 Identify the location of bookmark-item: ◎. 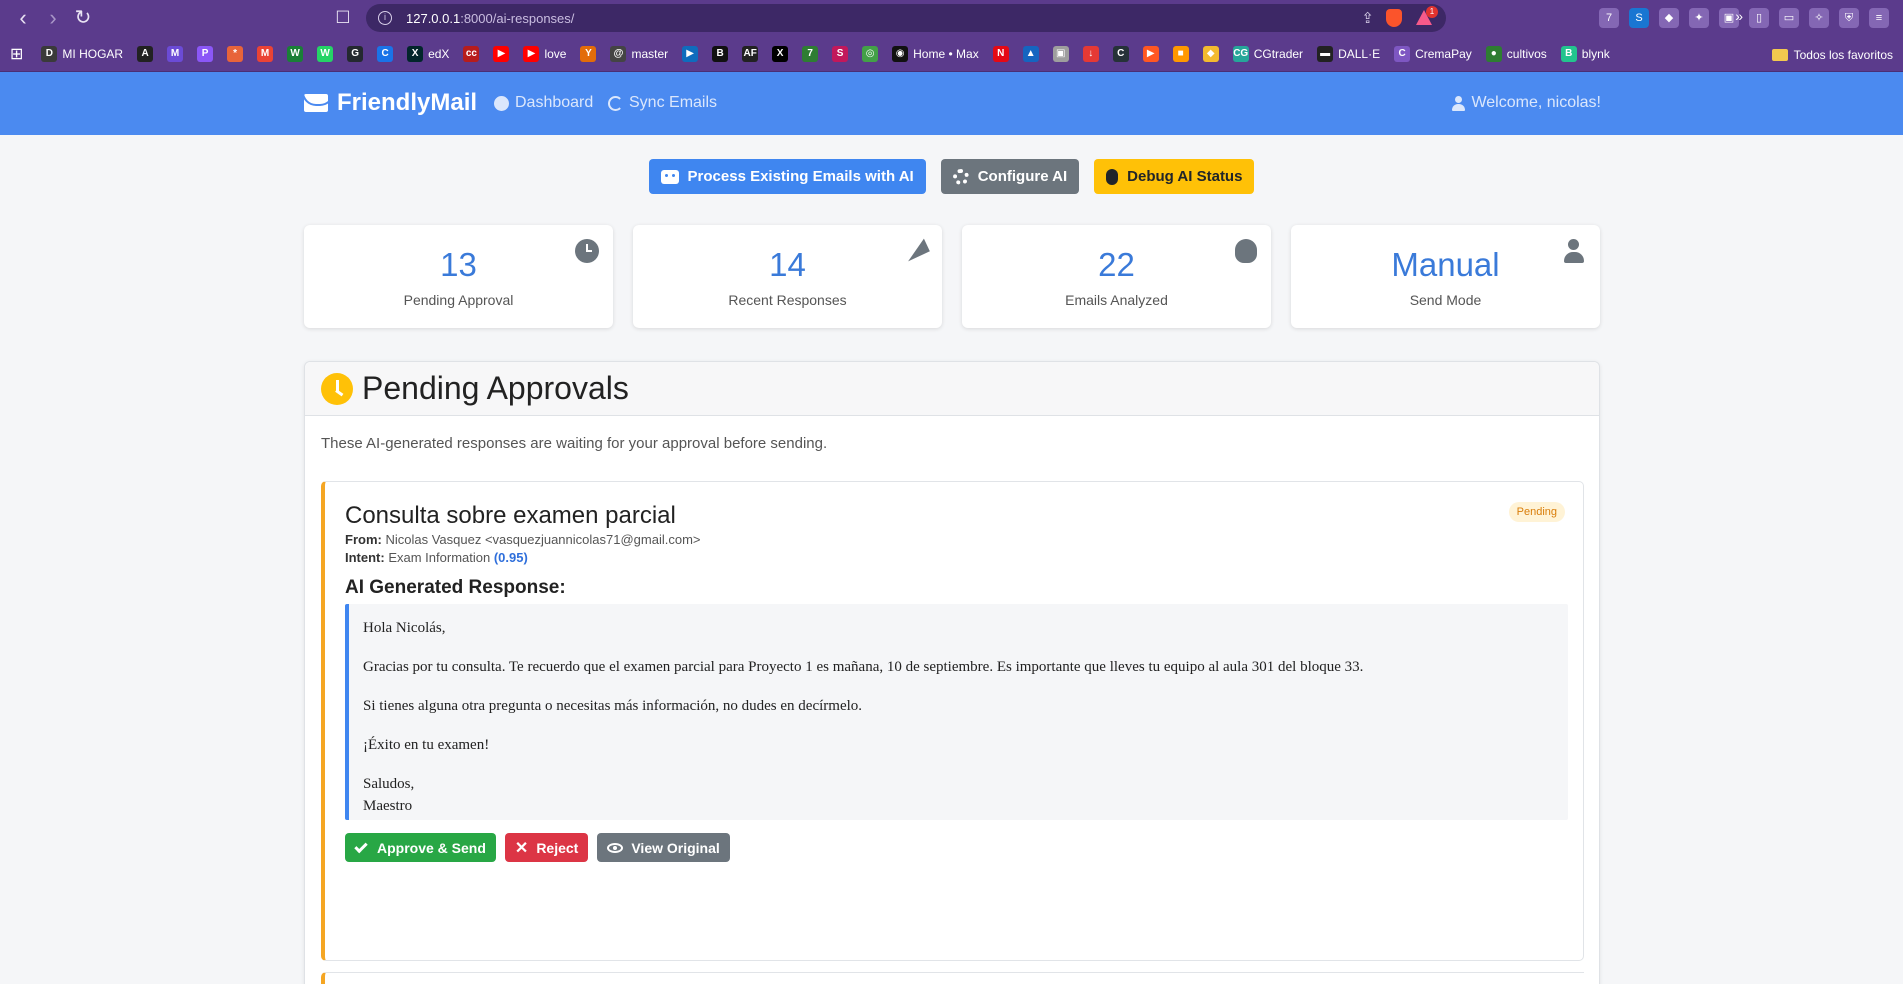
(870, 53).